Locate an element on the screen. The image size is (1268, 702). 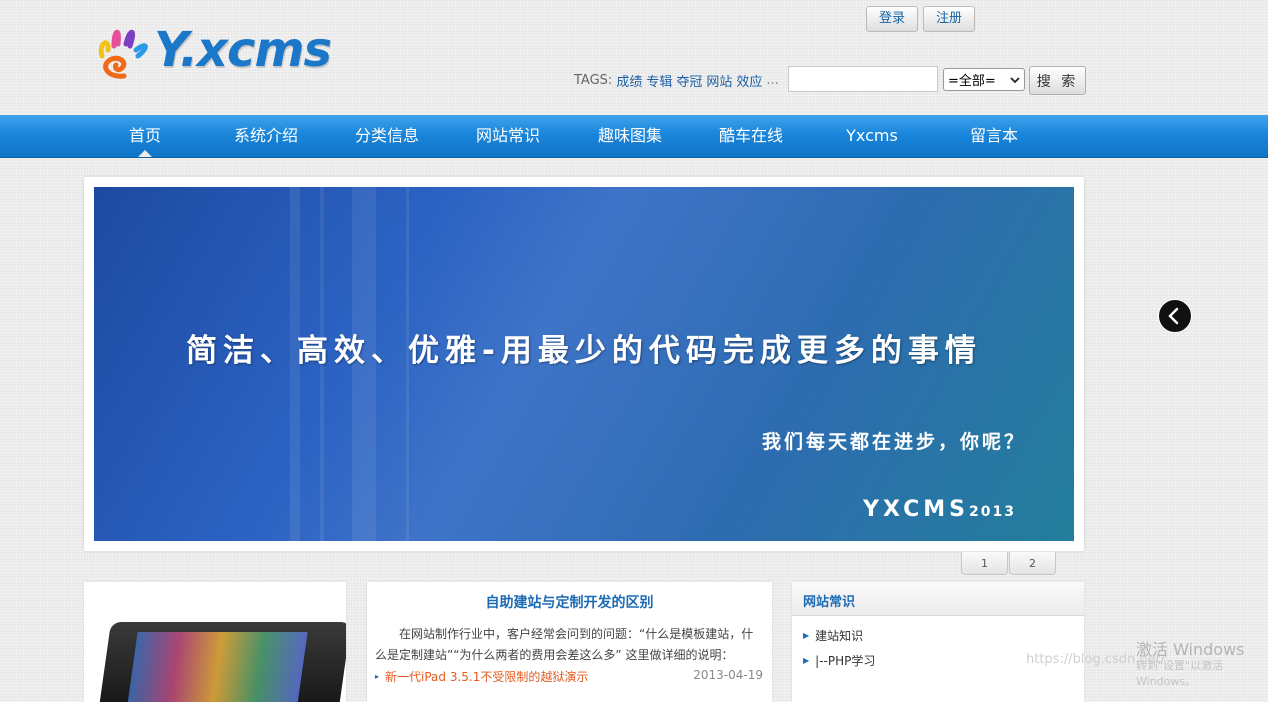
banner-brand: YXCMS2013 is located at coordinates (939, 509).